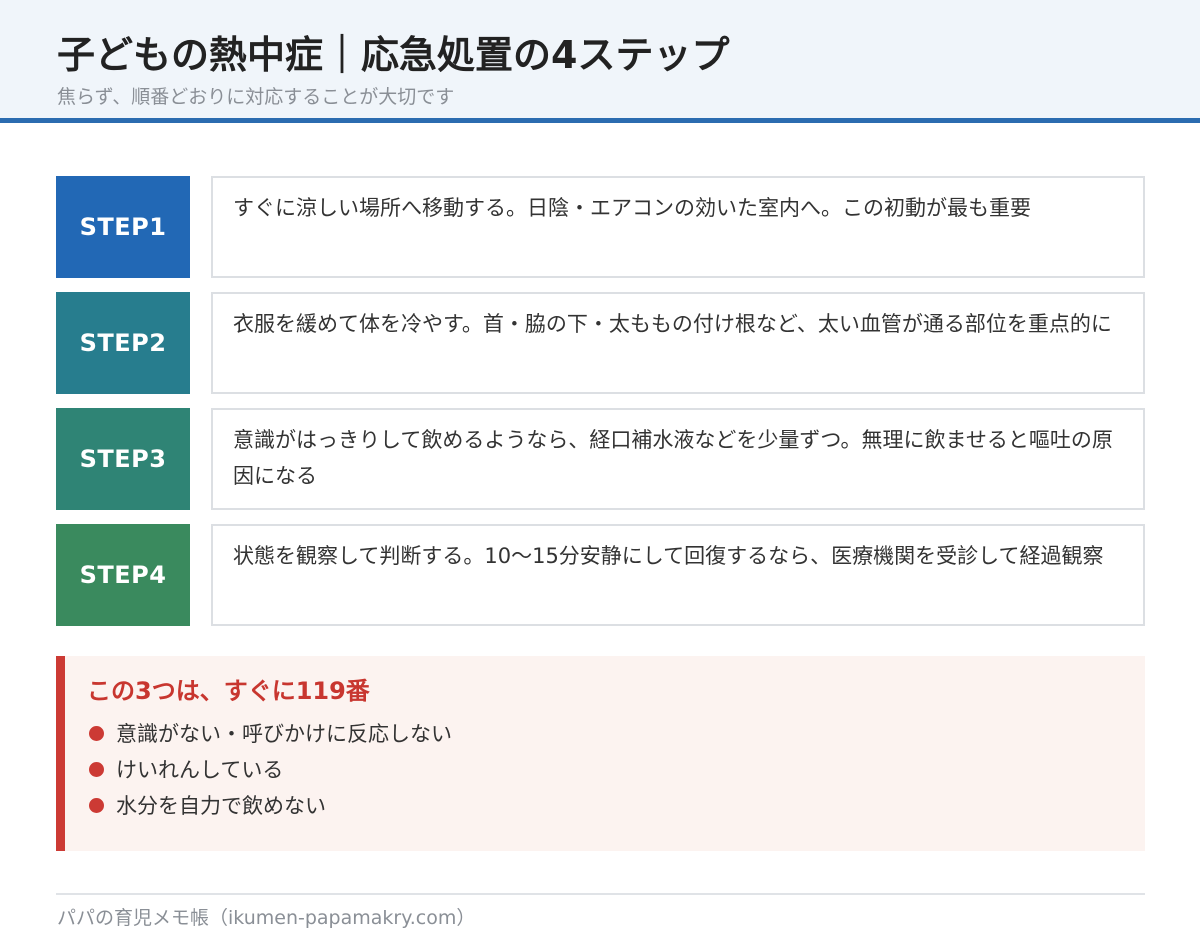 The width and height of the screenshot is (1200, 938). I want to click on footer-divider, so click(600, 894).